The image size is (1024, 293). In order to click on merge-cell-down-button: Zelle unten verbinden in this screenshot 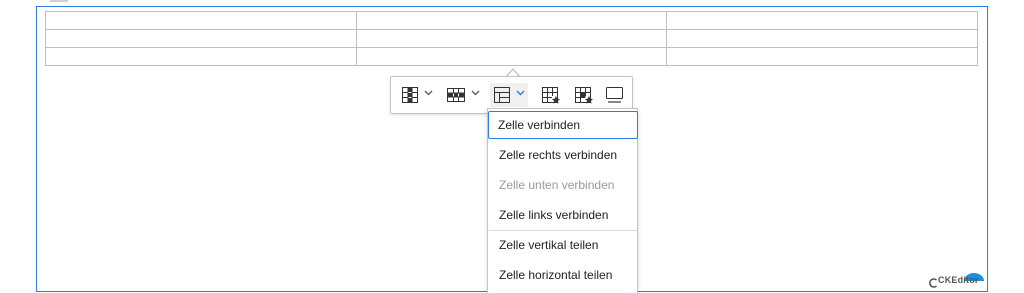, I will do `click(563, 185)`.